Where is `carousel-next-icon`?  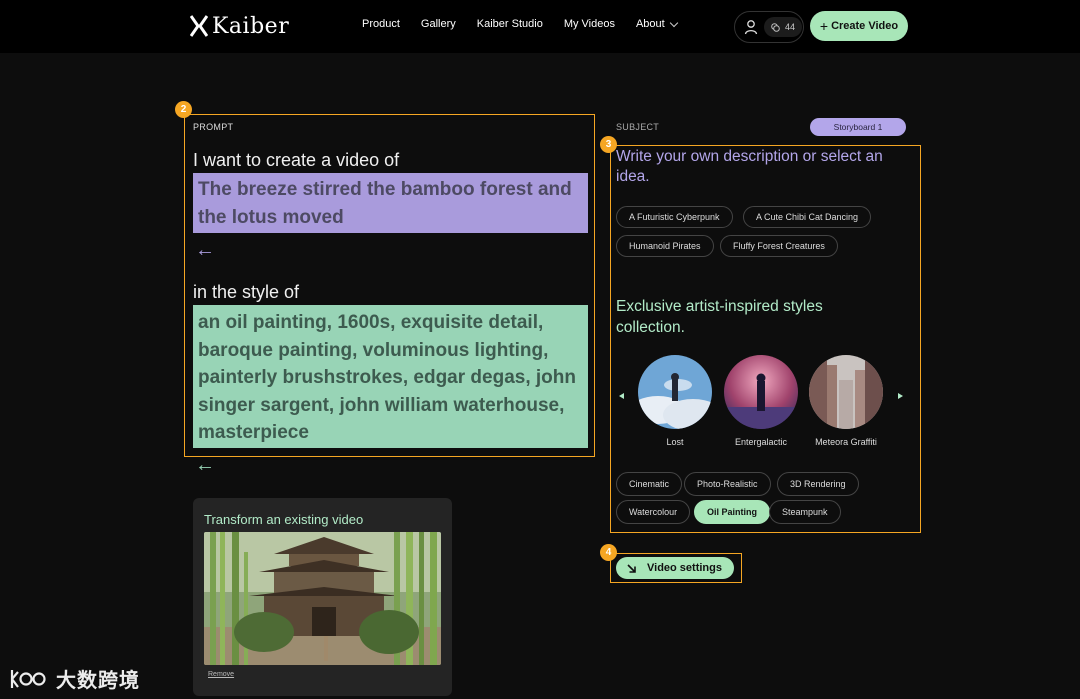 carousel-next-icon is located at coordinates (900, 396).